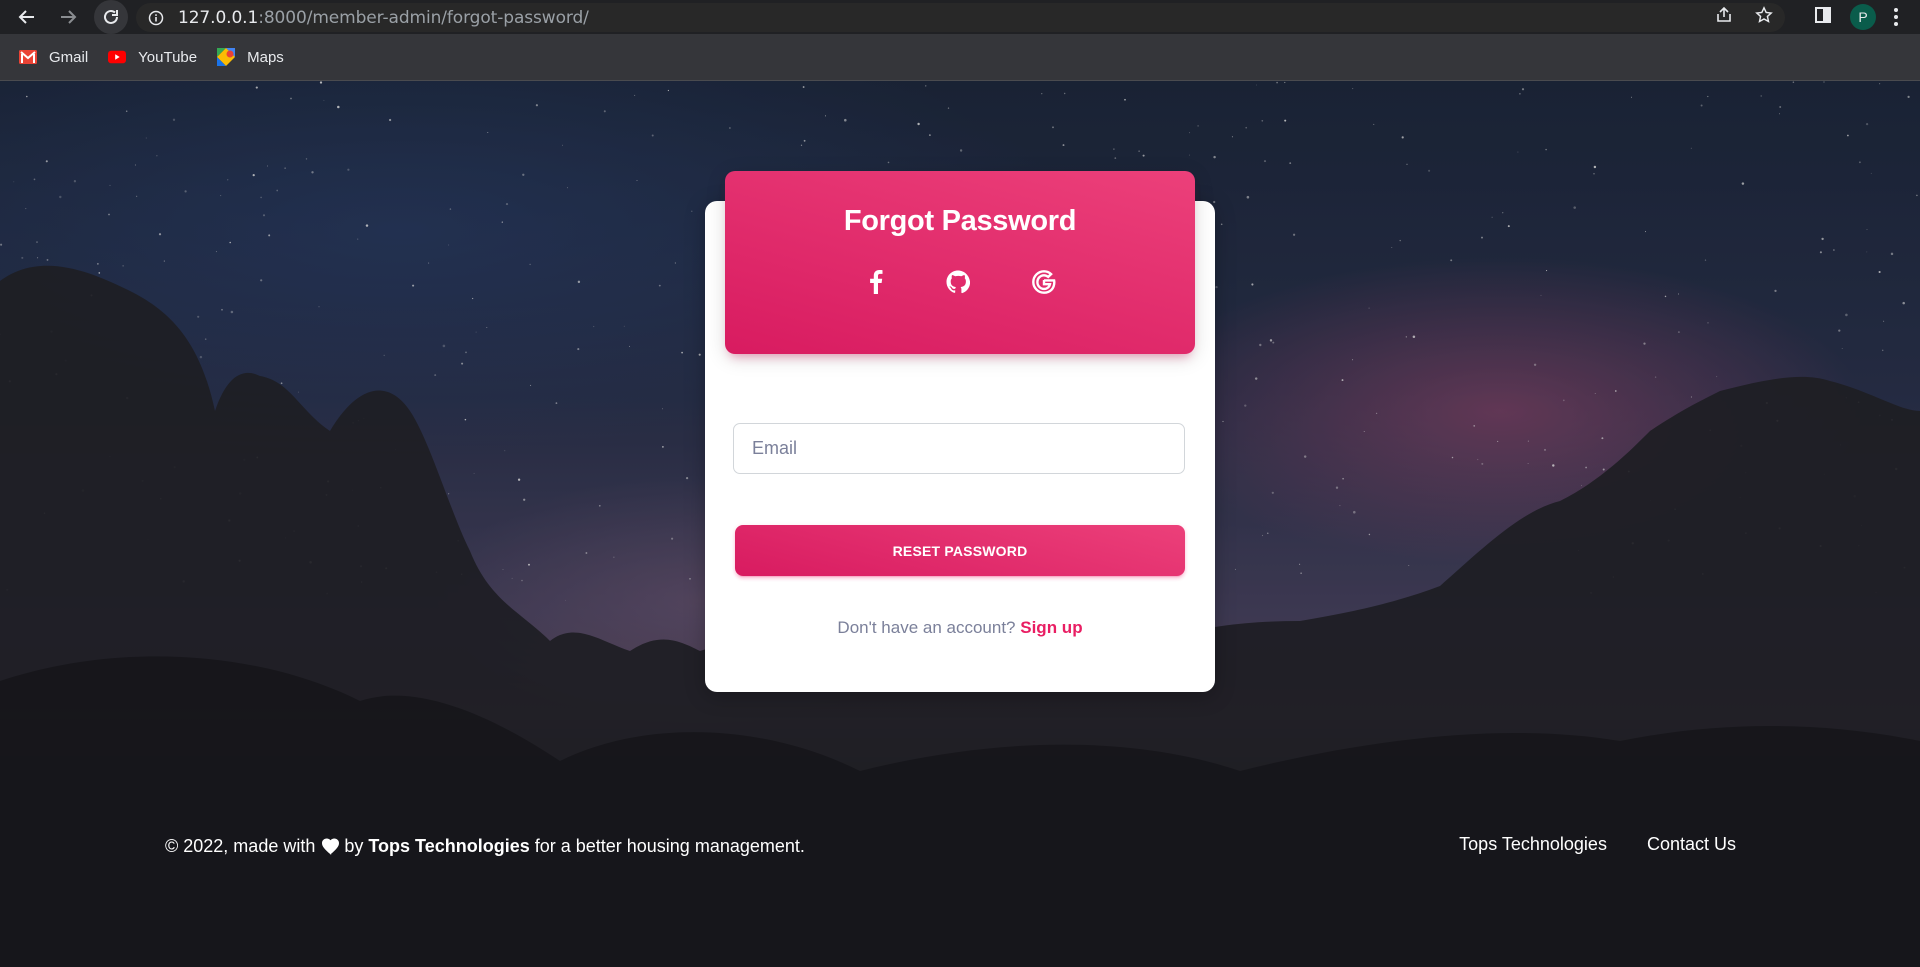 Image resolution: width=1920 pixels, height=967 pixels. I want to click on share-icon, so click(1724, 17).